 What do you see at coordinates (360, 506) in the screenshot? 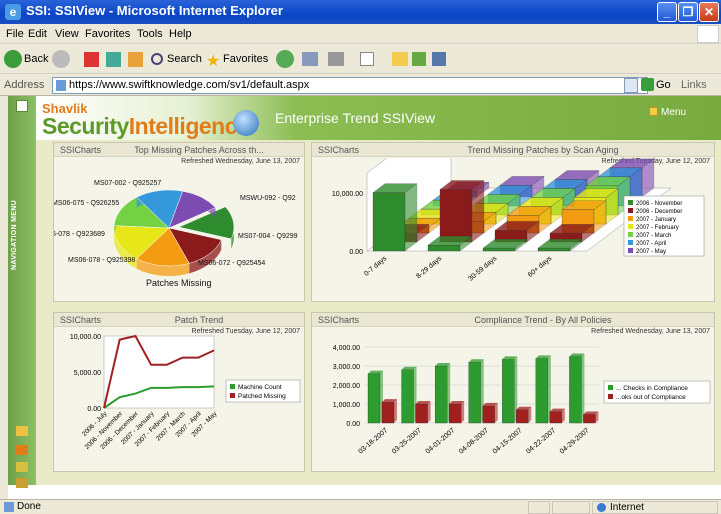
I see `status-bar: Done Internet` at bounding box center [360, 506].